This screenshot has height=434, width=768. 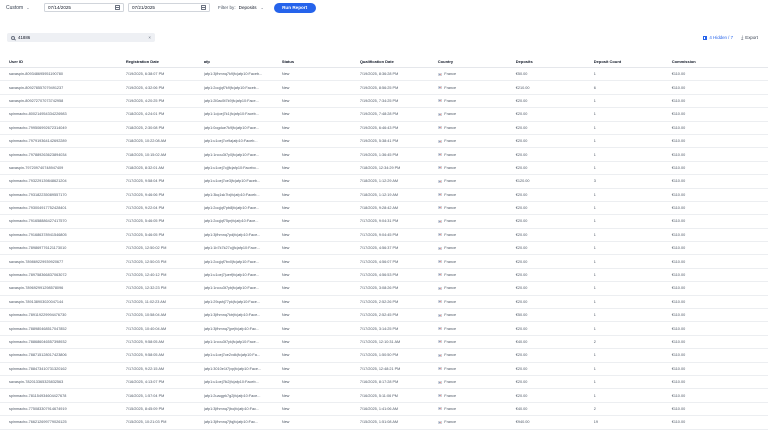 I want to click on cell-user-id: savaspin-789138903020047144, so click(x=36, y=301).